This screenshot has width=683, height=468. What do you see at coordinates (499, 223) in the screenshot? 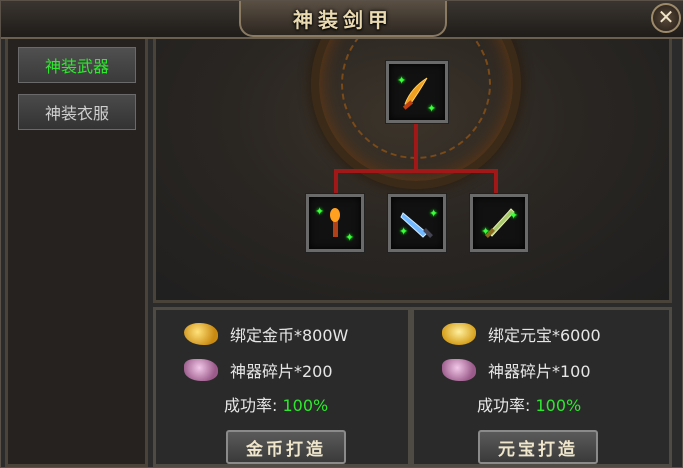
I see `material-slot-3: ✦ ✦` at bounding box center [499, 223].